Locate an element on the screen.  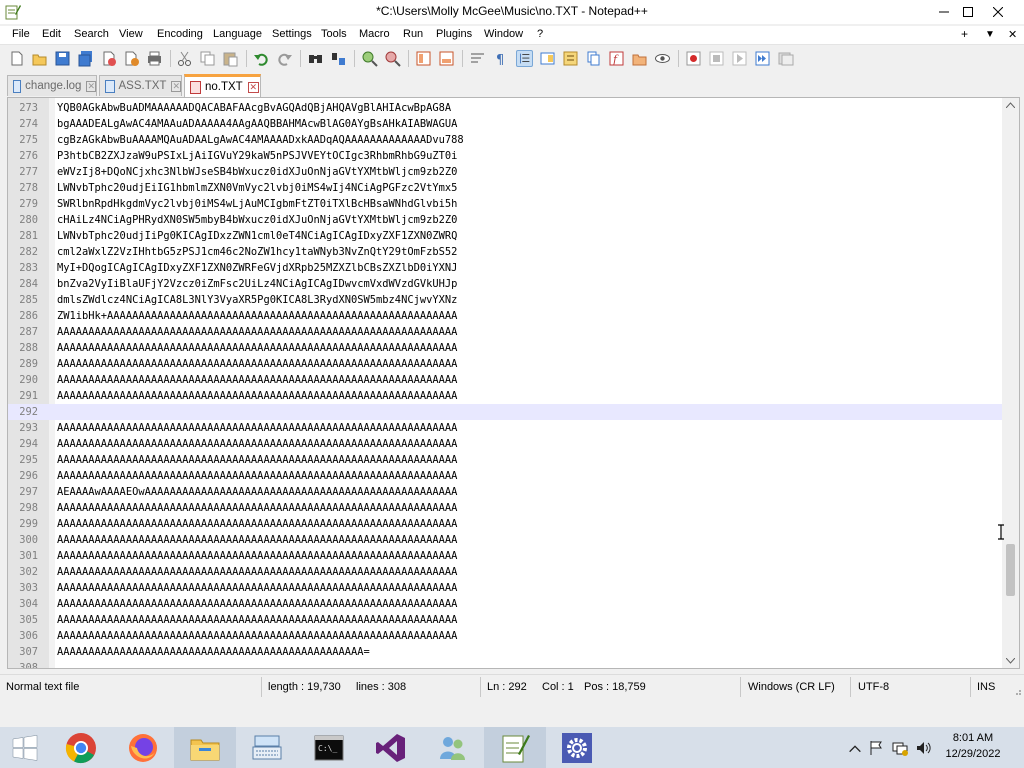
menu-plugins: Plugins is located at coordinates (454, 34).